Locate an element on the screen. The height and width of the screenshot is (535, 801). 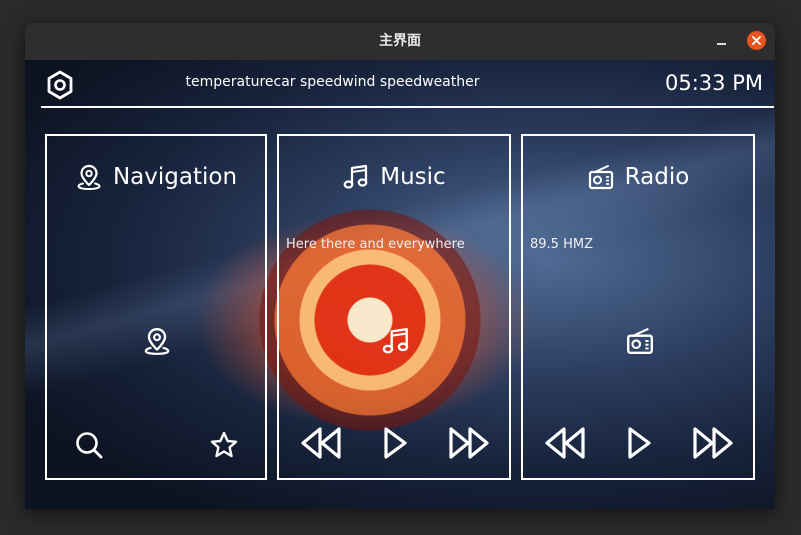
radio-header: Radio is located at coordinates (638, 177).